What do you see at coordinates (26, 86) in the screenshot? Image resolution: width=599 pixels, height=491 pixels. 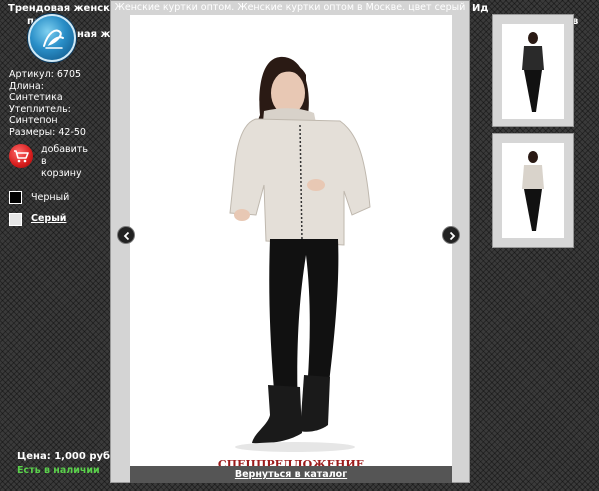 I see `length-label: Длина:` at bounding box center [26, 86].